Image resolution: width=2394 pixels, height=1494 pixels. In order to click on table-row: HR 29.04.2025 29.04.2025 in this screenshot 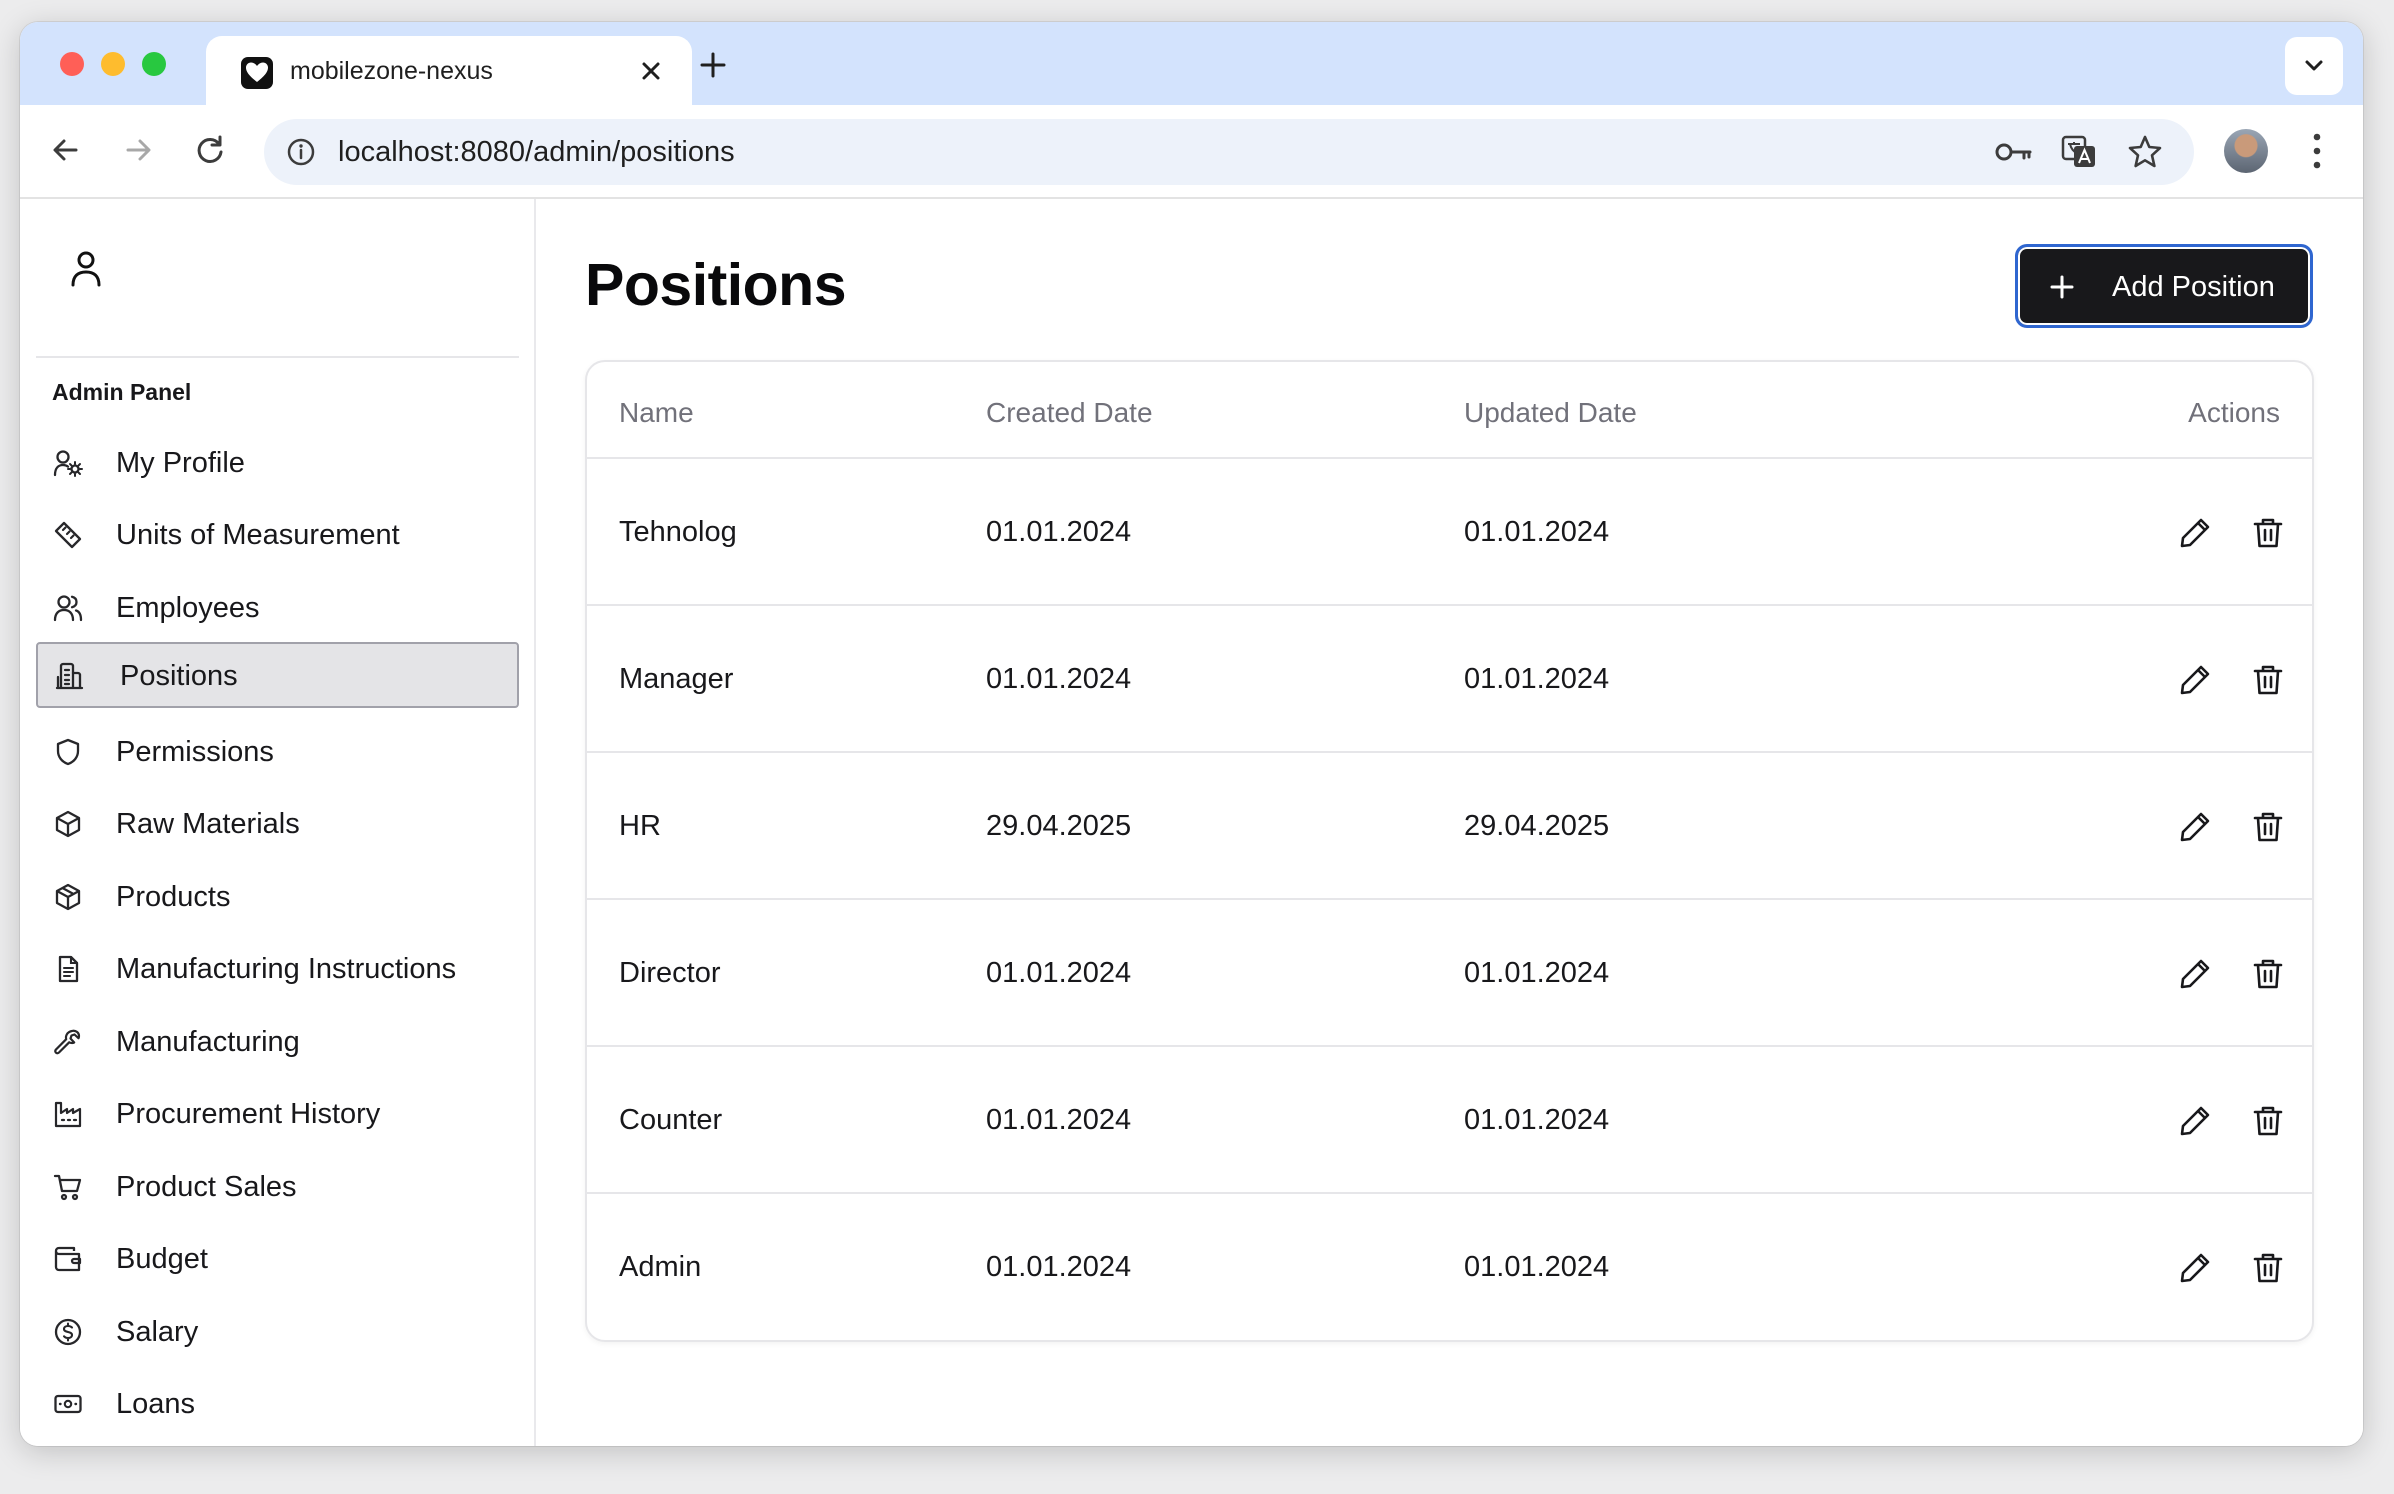, I will do `click(1449, 826)`.